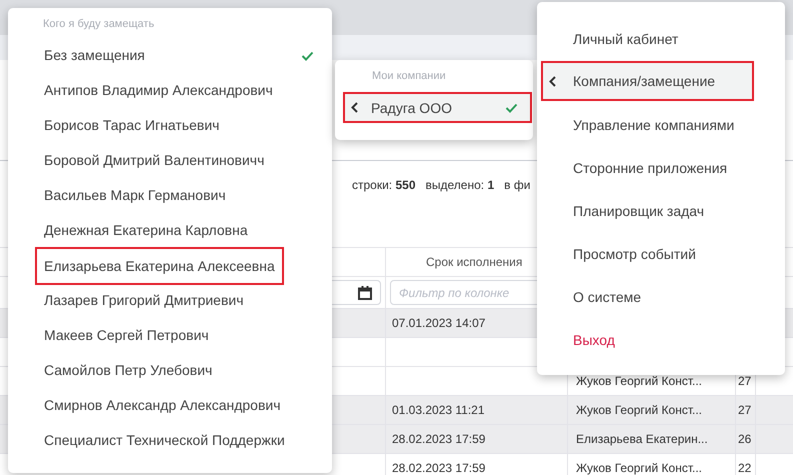 This screenshot has height=475, width=793. Describe the element at coordinates (135, 195) in the screenshot. I see `menu-item: Васильев Марк Германович` at that location.